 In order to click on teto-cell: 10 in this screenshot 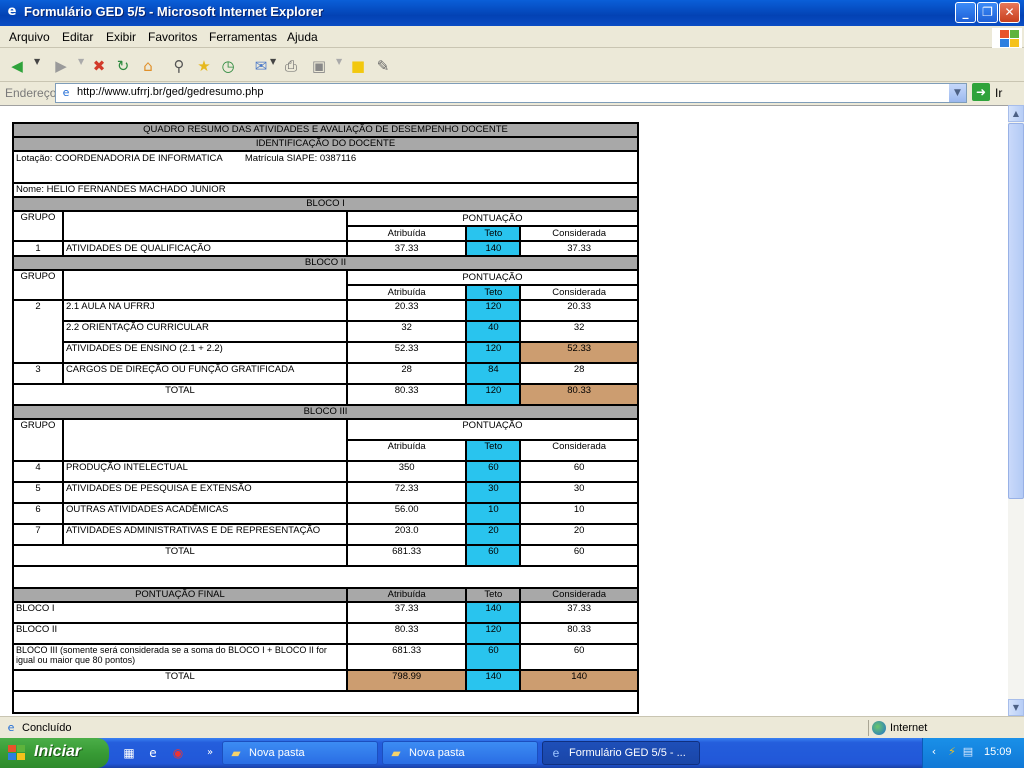, I will do `click(493, 513)`.